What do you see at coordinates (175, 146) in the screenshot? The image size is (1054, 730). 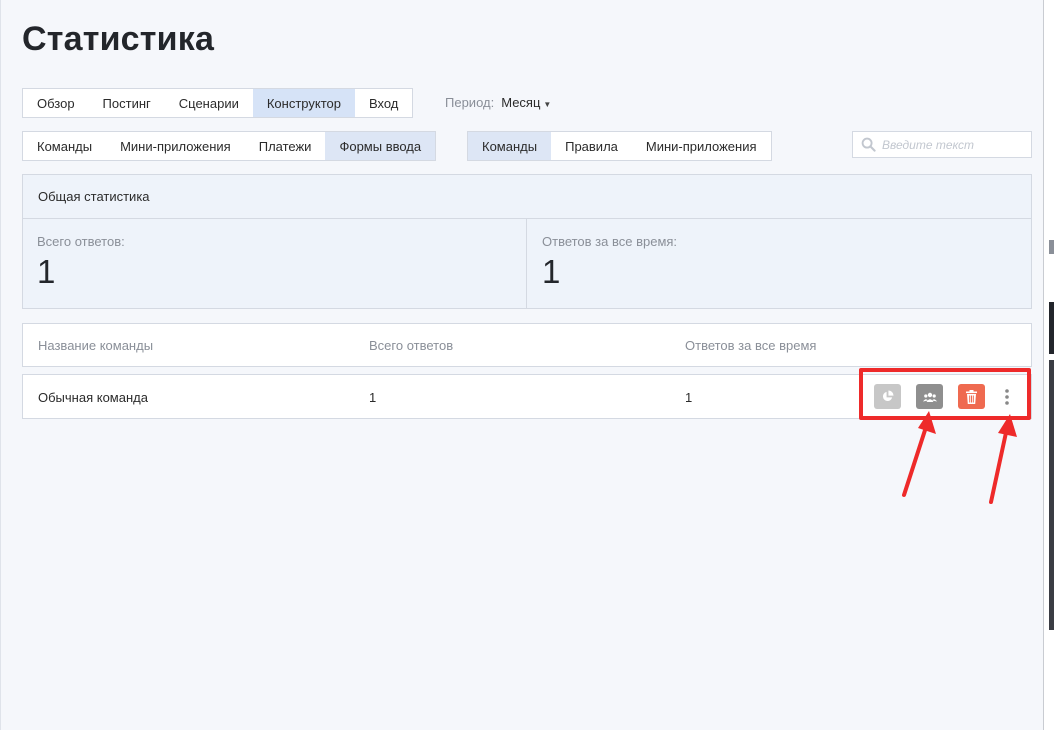 I see `tab-mini-apps: Мини-приложения` at bounding box center [175, 146].